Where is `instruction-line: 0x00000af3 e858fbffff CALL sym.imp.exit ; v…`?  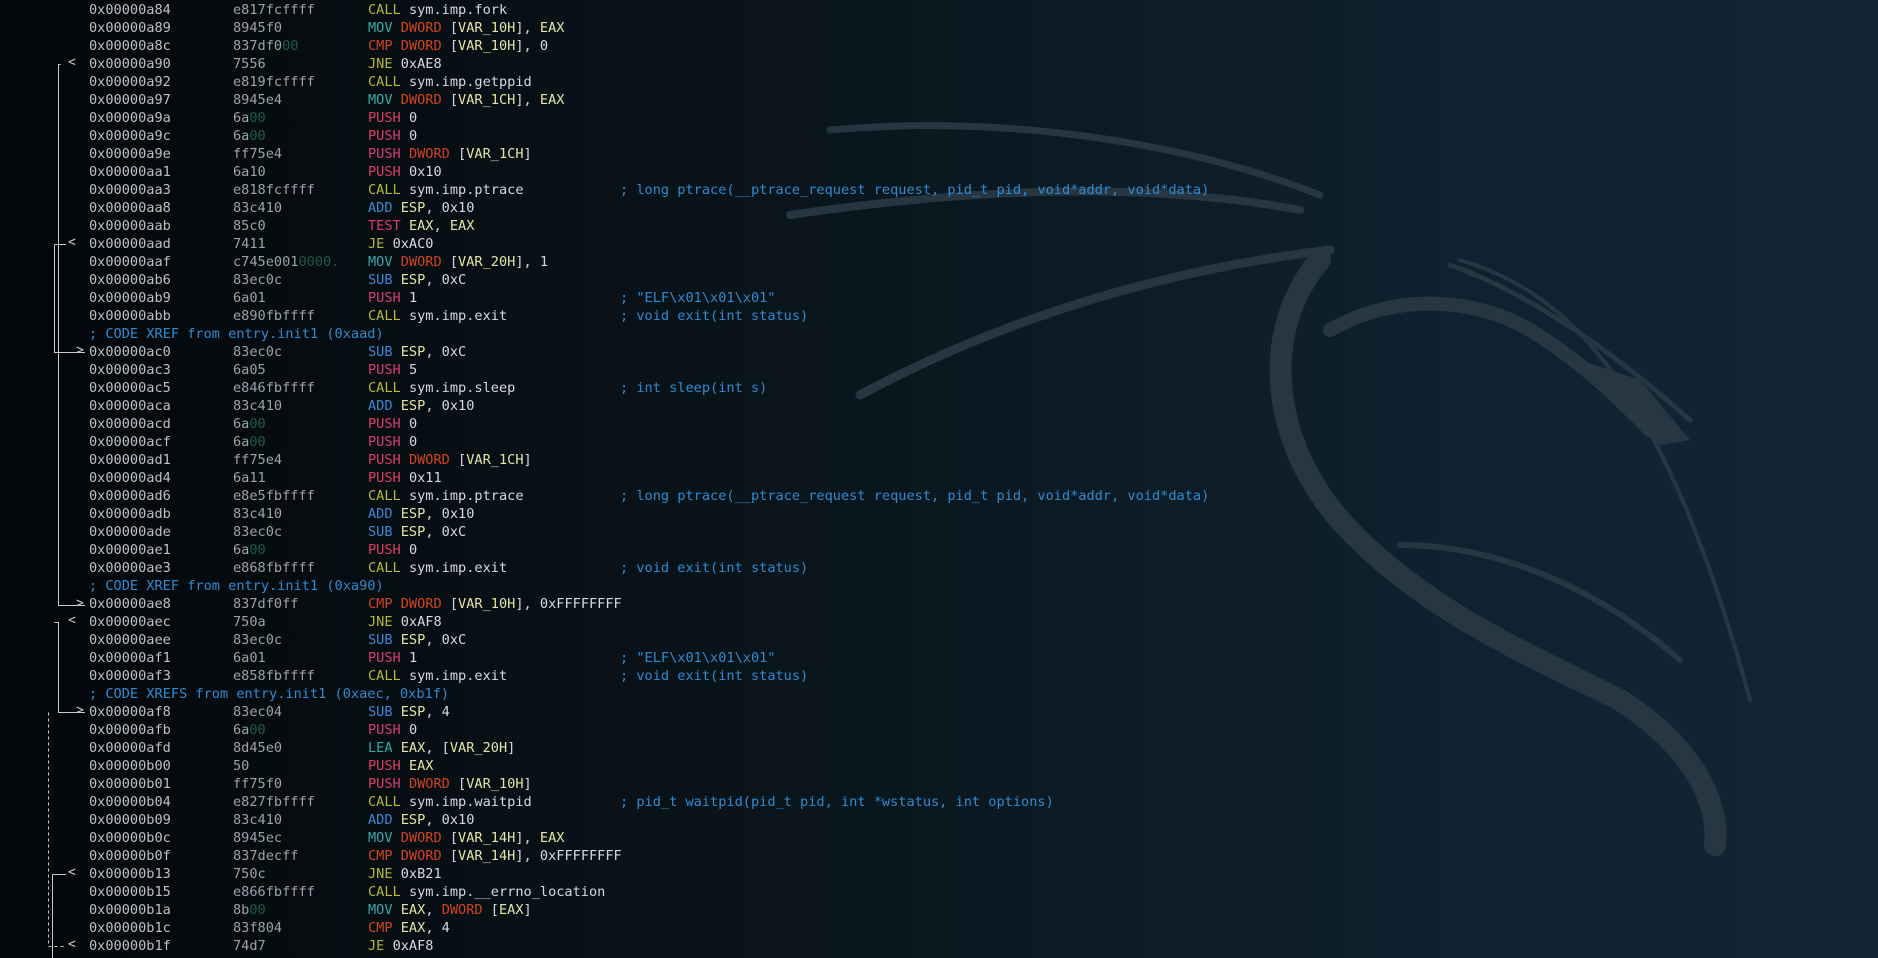
instruction-line: 0x00000af3 e858fbffff CALL sym.imp.exit ; v… is located at coordinates (939, 676).